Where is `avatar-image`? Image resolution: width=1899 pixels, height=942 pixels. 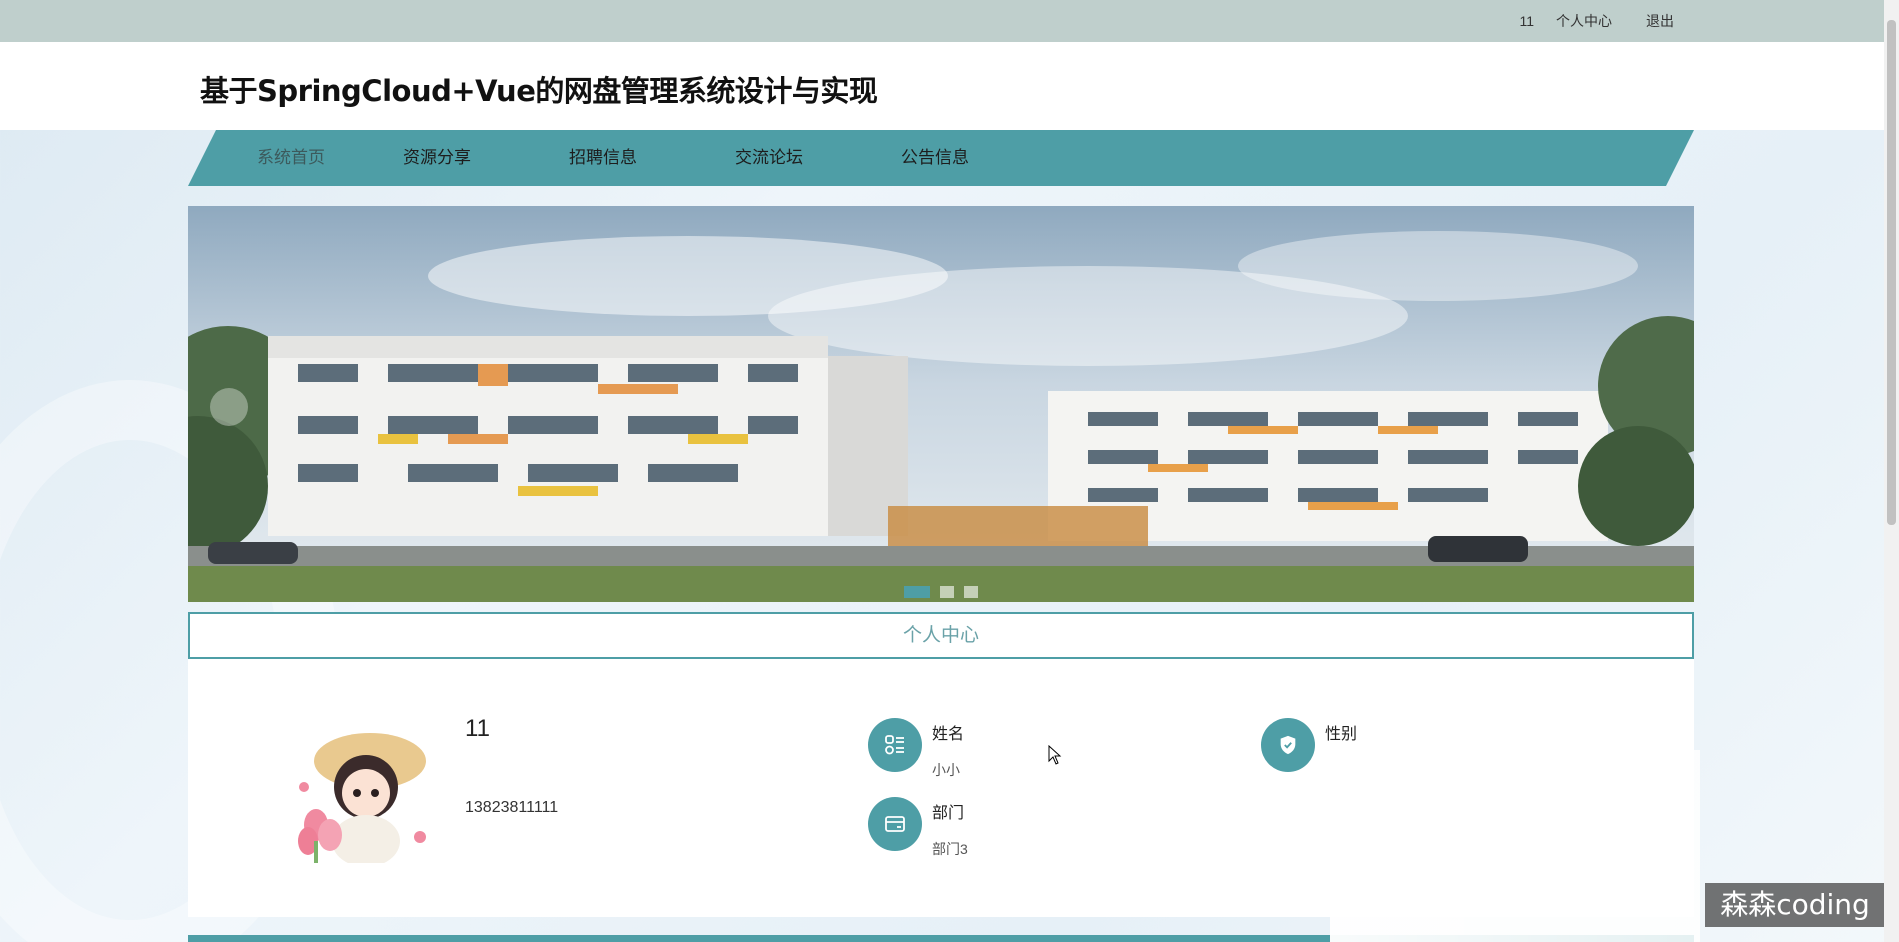 avatar-image is located at coordinates (359, 790).